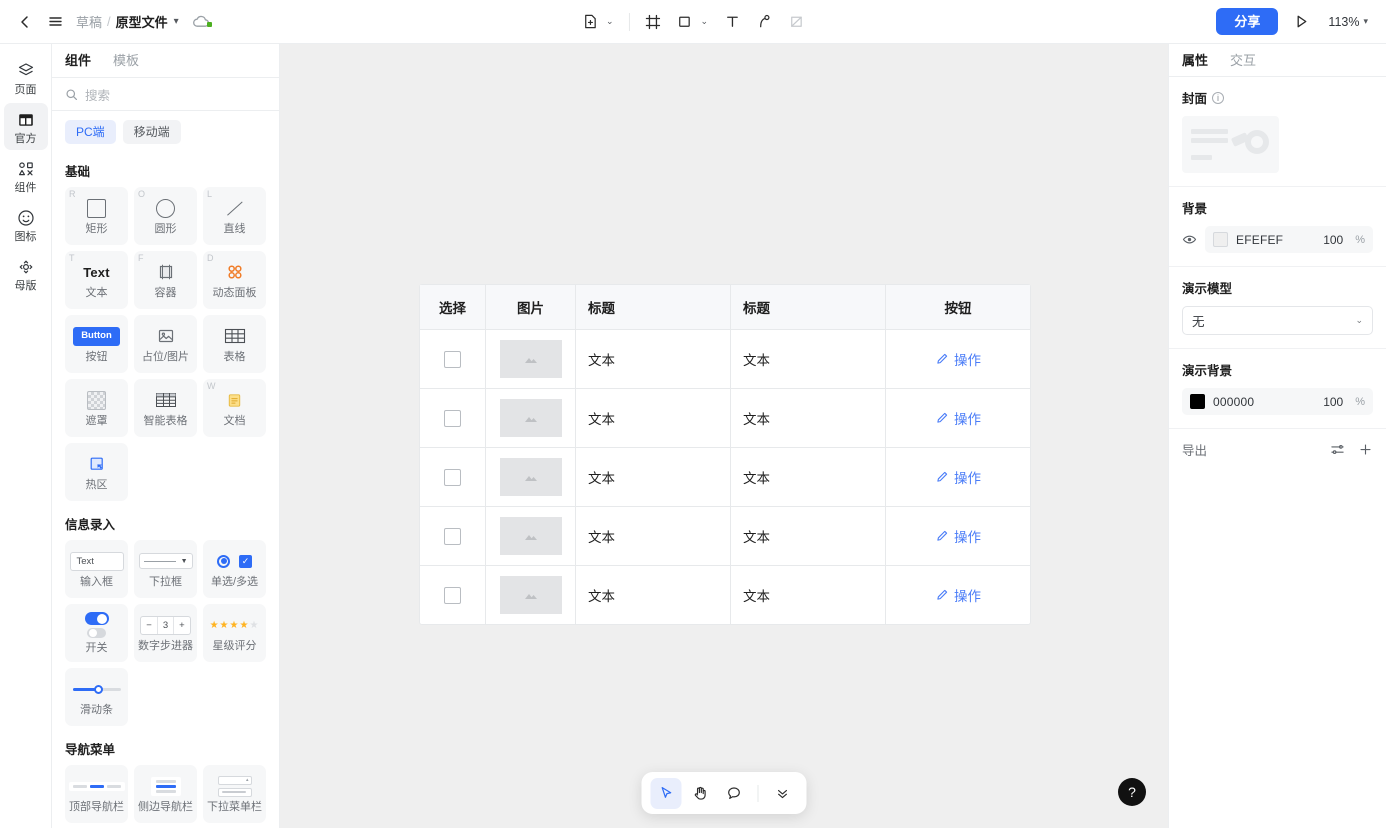 The height and width of the screenshot is (828, 1386). What do you see at coordinates (96, 216) in the screenshot?
I see `component-rect: R 矩形` at bounding box center [96, 216].